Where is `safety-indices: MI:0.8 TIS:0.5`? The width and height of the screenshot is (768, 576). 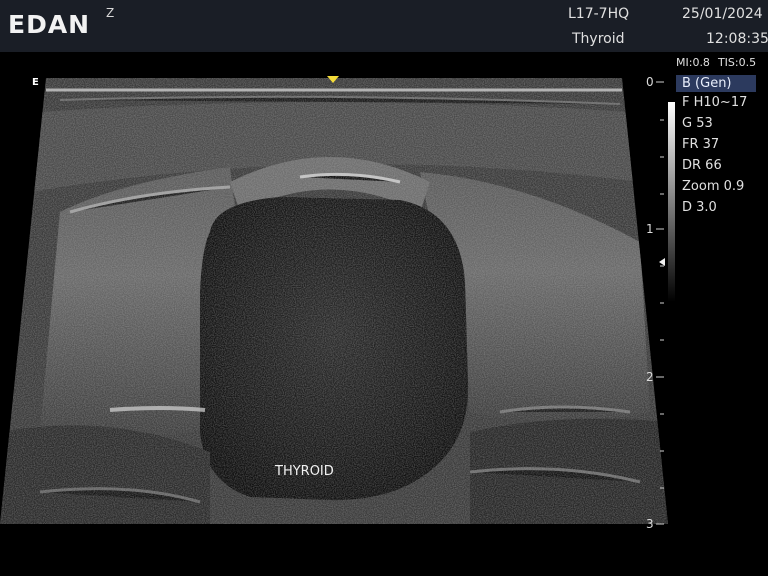
safety-indices: MI:0.8 TIS:0.5 is located at coordinates (722, 62).